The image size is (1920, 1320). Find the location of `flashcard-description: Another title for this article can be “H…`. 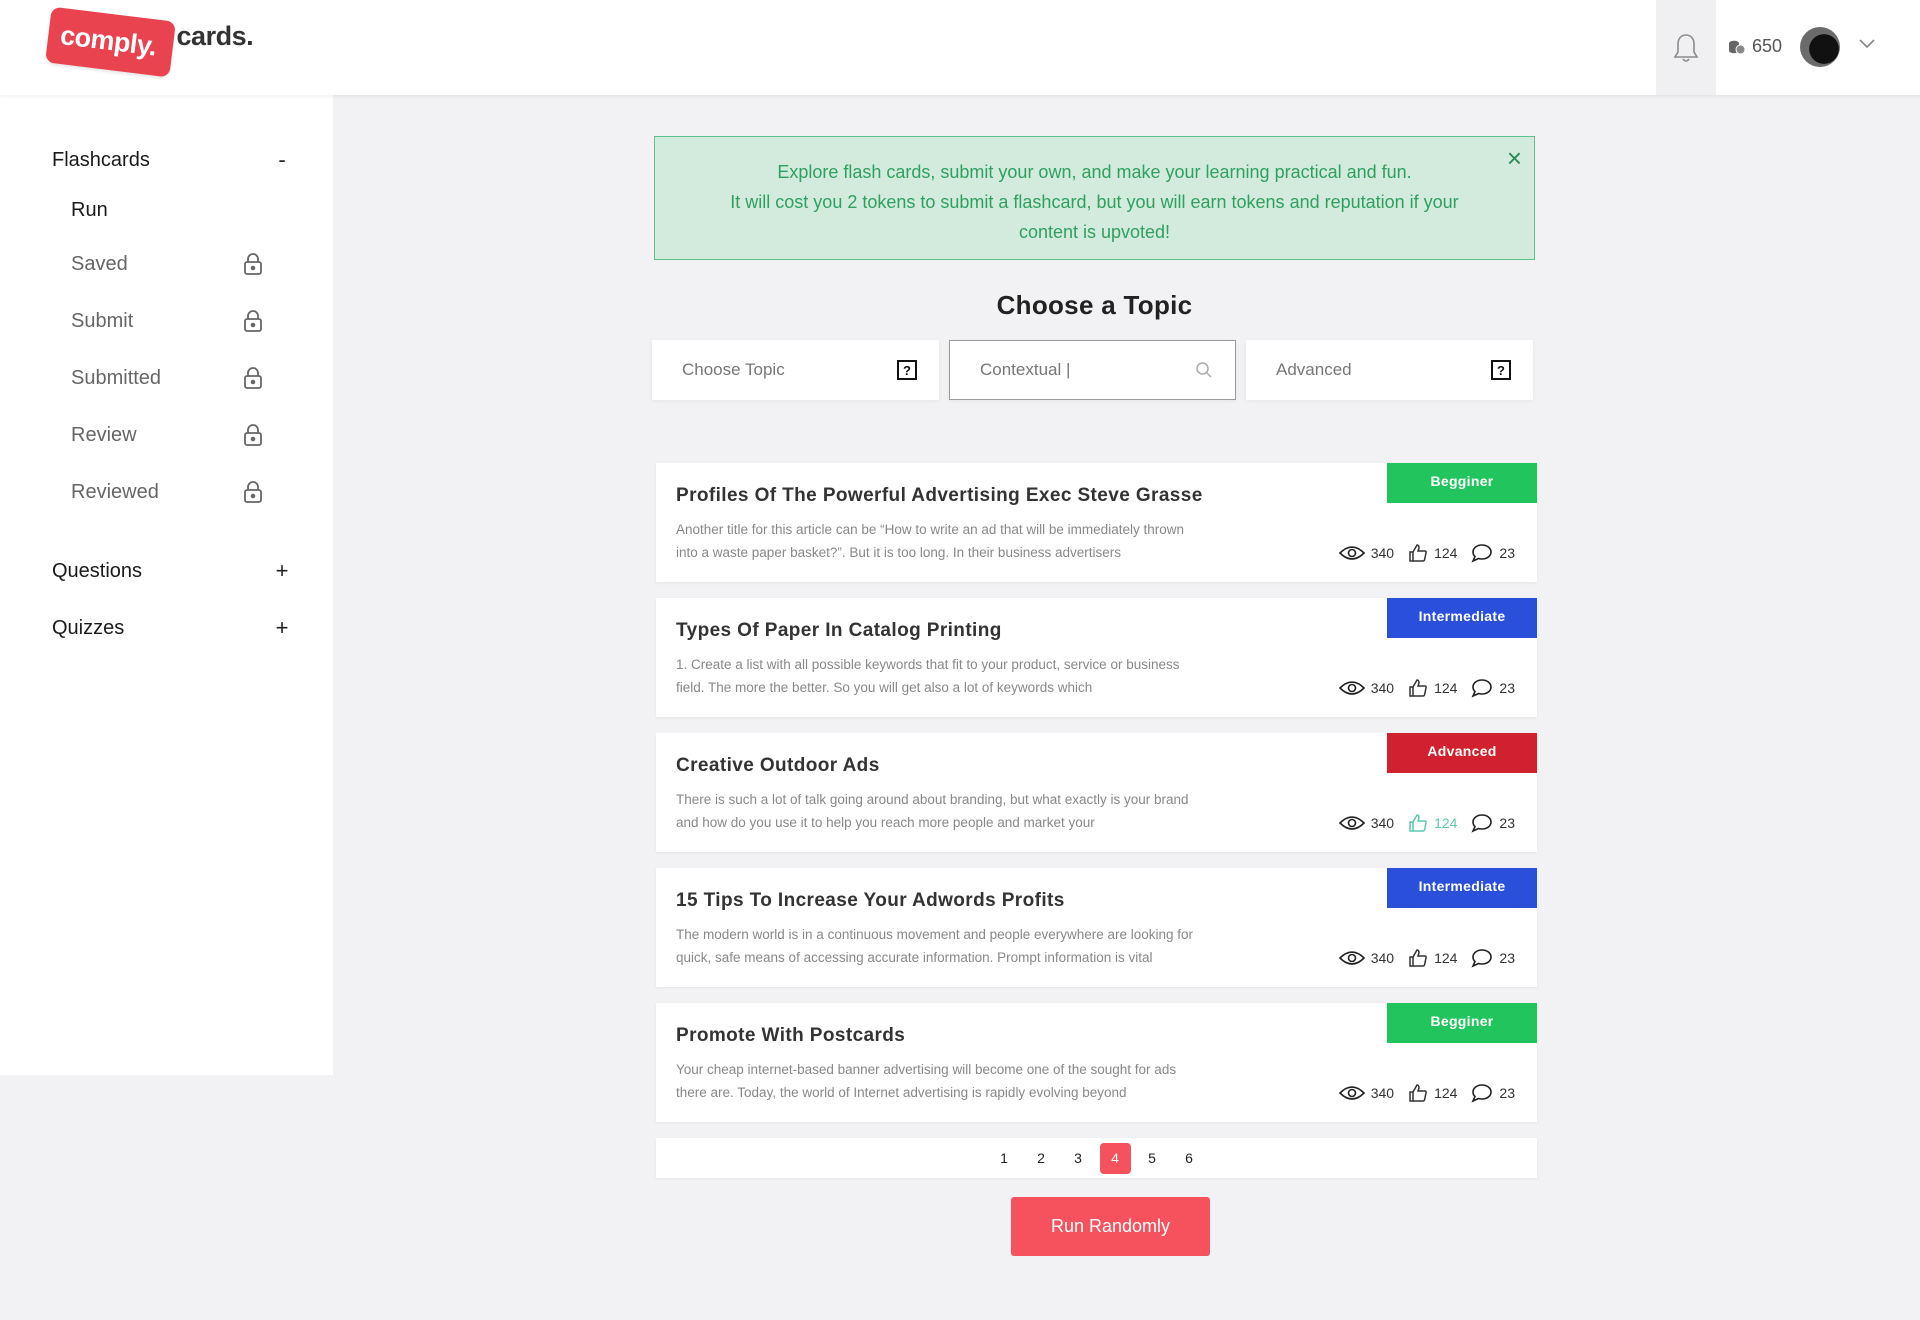

flashcard-description: Another title for this article can be “H… is located at coordinates (930, 541).